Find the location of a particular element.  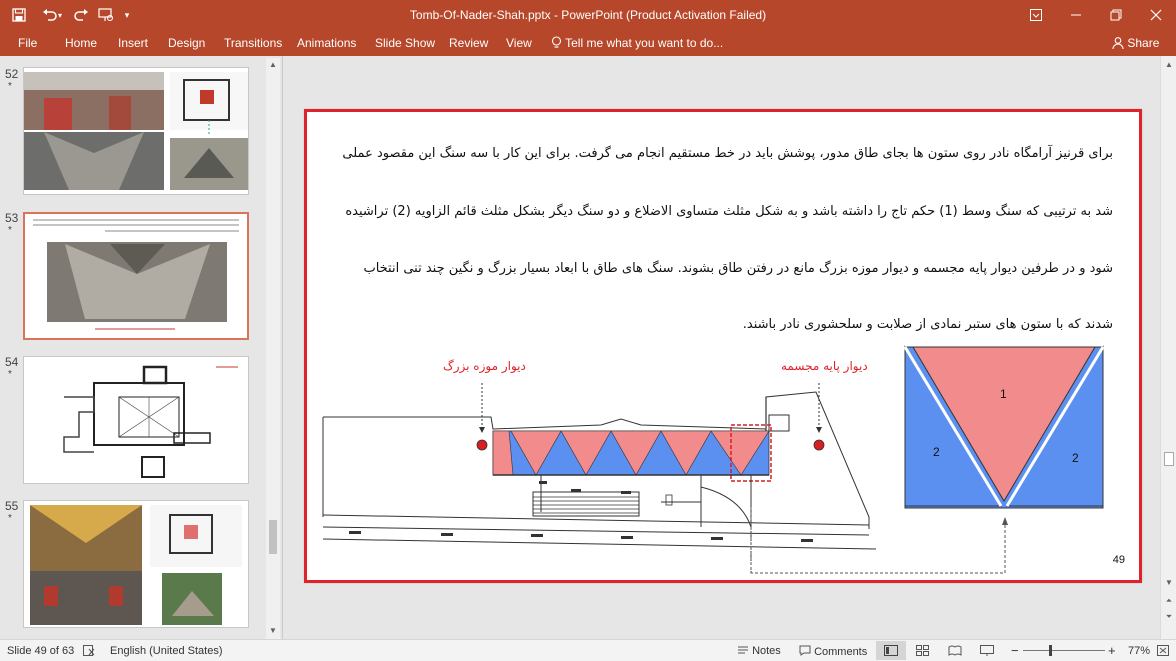

share-button: Share is located at coordinates (1135, 43).